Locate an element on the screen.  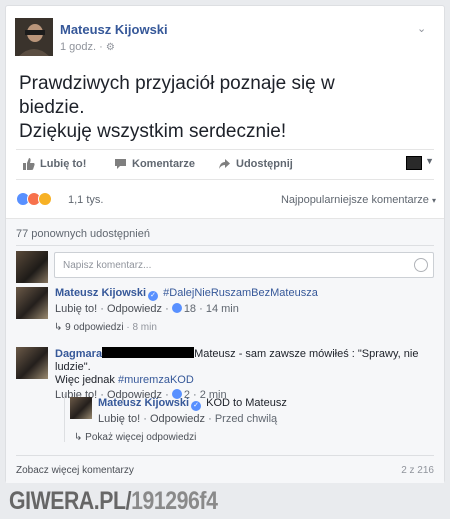
comment-like-link: Lubię to! is located at coordinates (76, 309).